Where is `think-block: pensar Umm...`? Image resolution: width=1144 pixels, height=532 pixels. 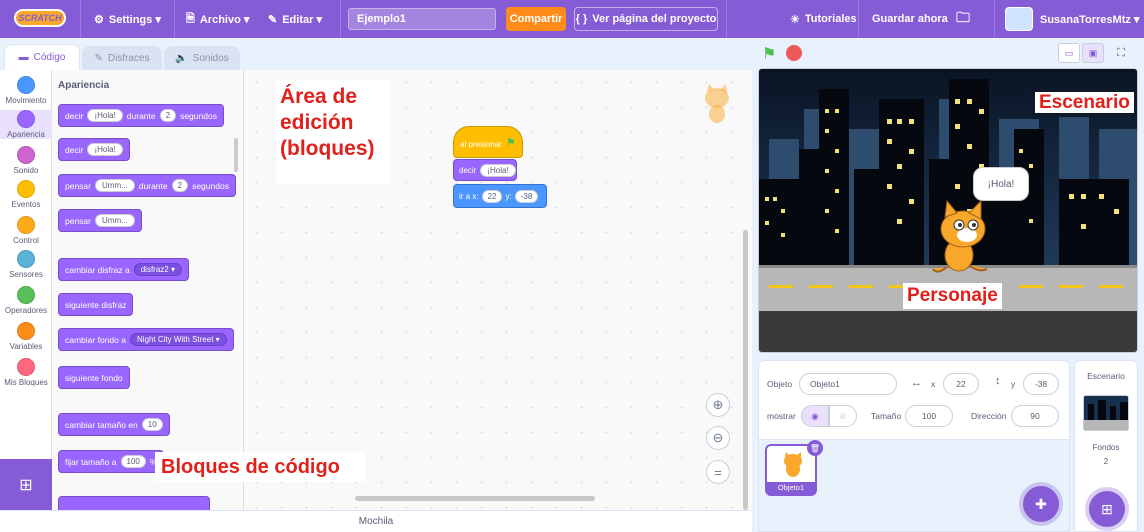
think-block: pensar Umm... is located at coordinates (100, 220).